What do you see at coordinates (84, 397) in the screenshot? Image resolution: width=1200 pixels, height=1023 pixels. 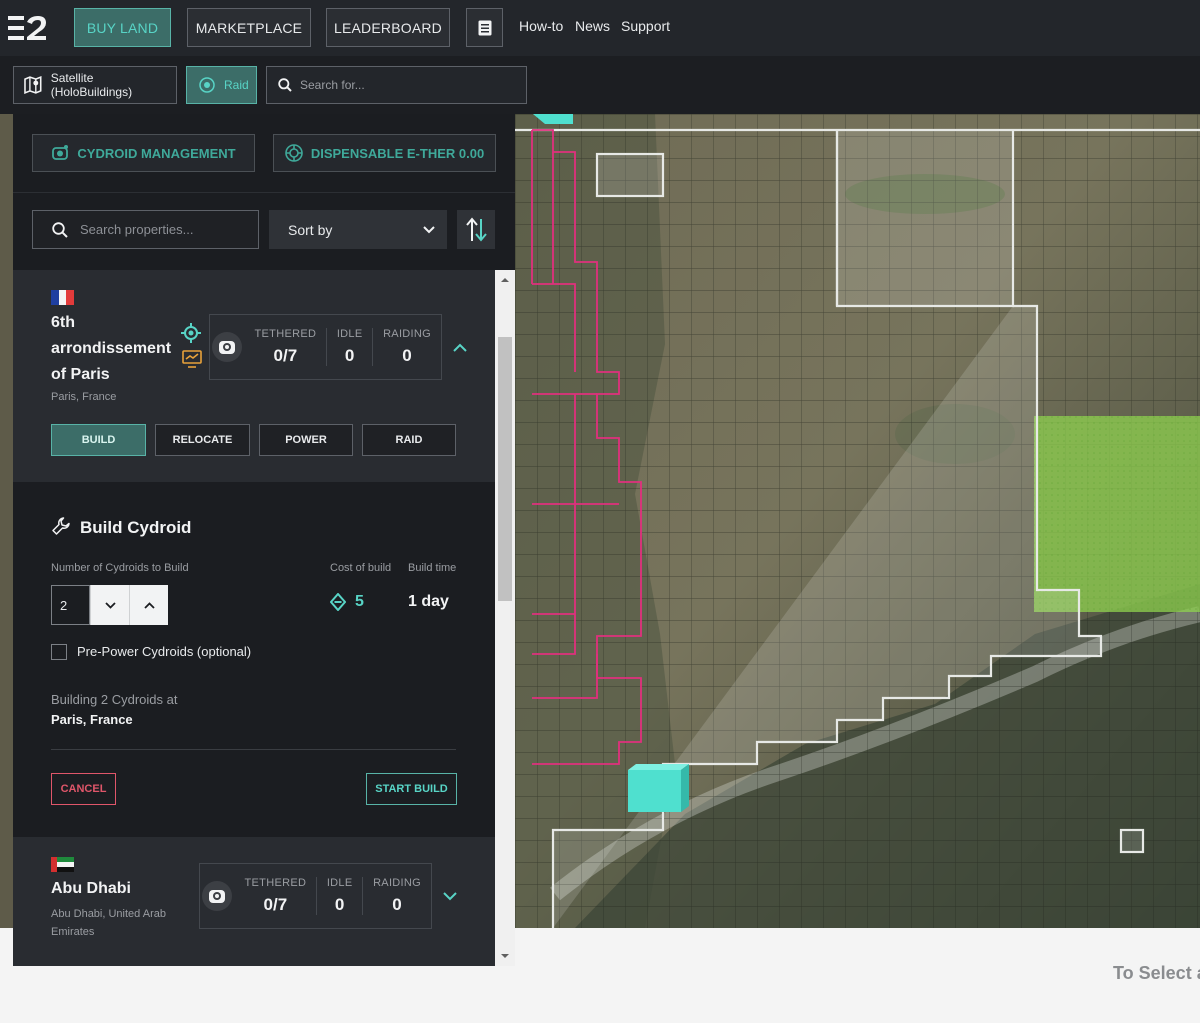 I see `property-location: Paris, France` at bounding box center [84, 397].